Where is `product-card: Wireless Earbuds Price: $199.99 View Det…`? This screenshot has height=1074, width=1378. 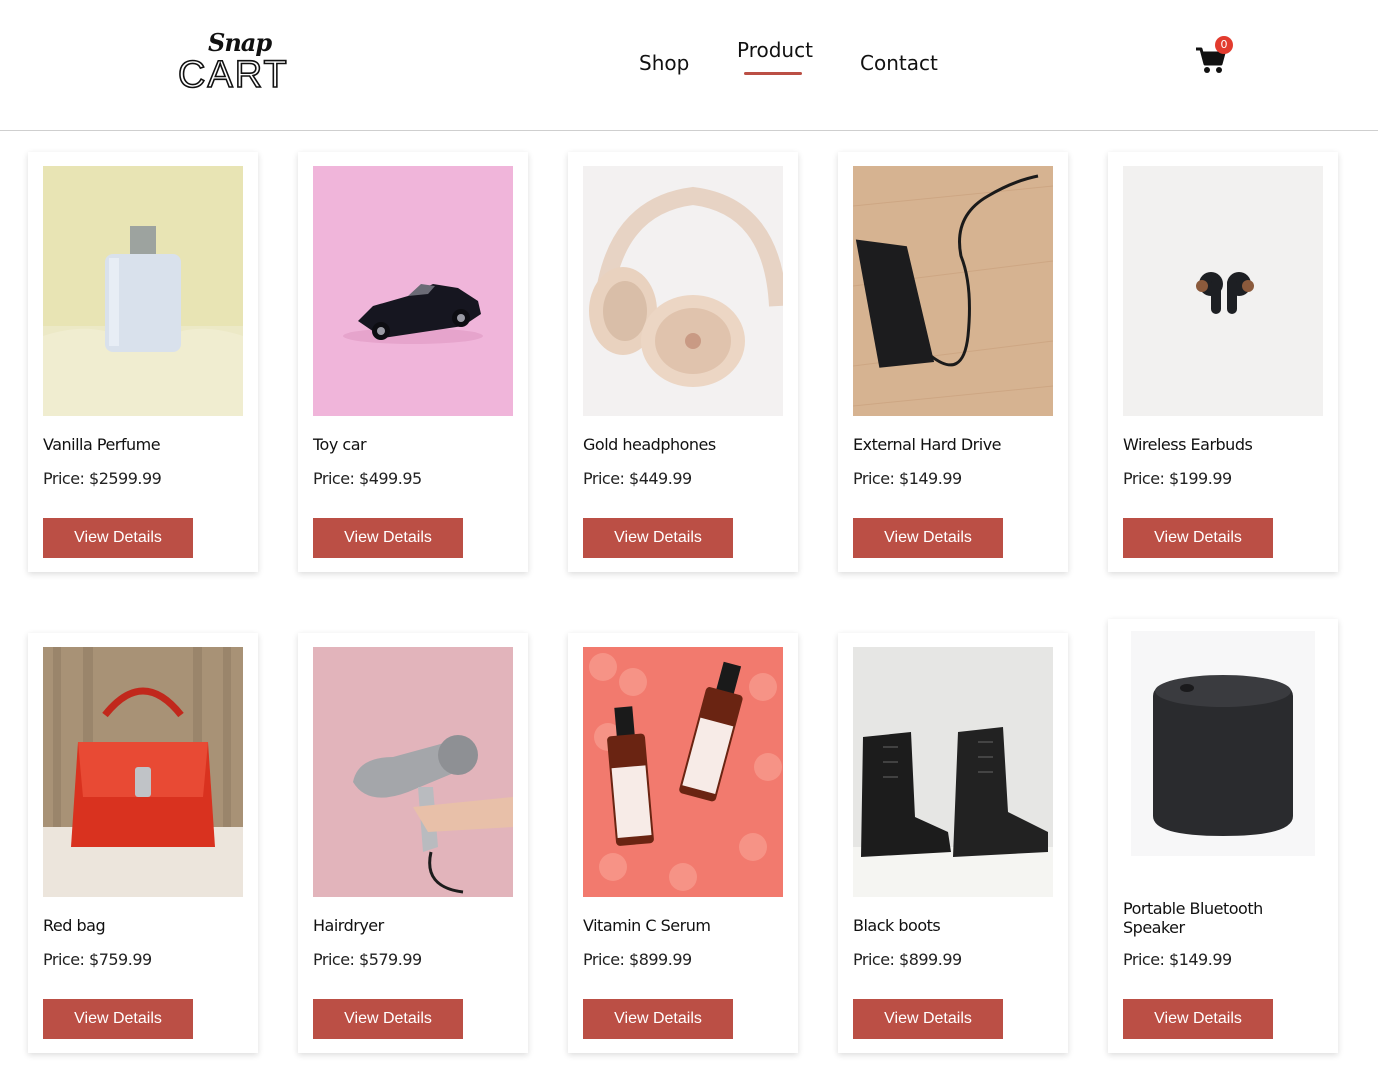 product-card: Wireless Earbuds Price: $199.99 View Det… is located at coordinates (1223, 362).